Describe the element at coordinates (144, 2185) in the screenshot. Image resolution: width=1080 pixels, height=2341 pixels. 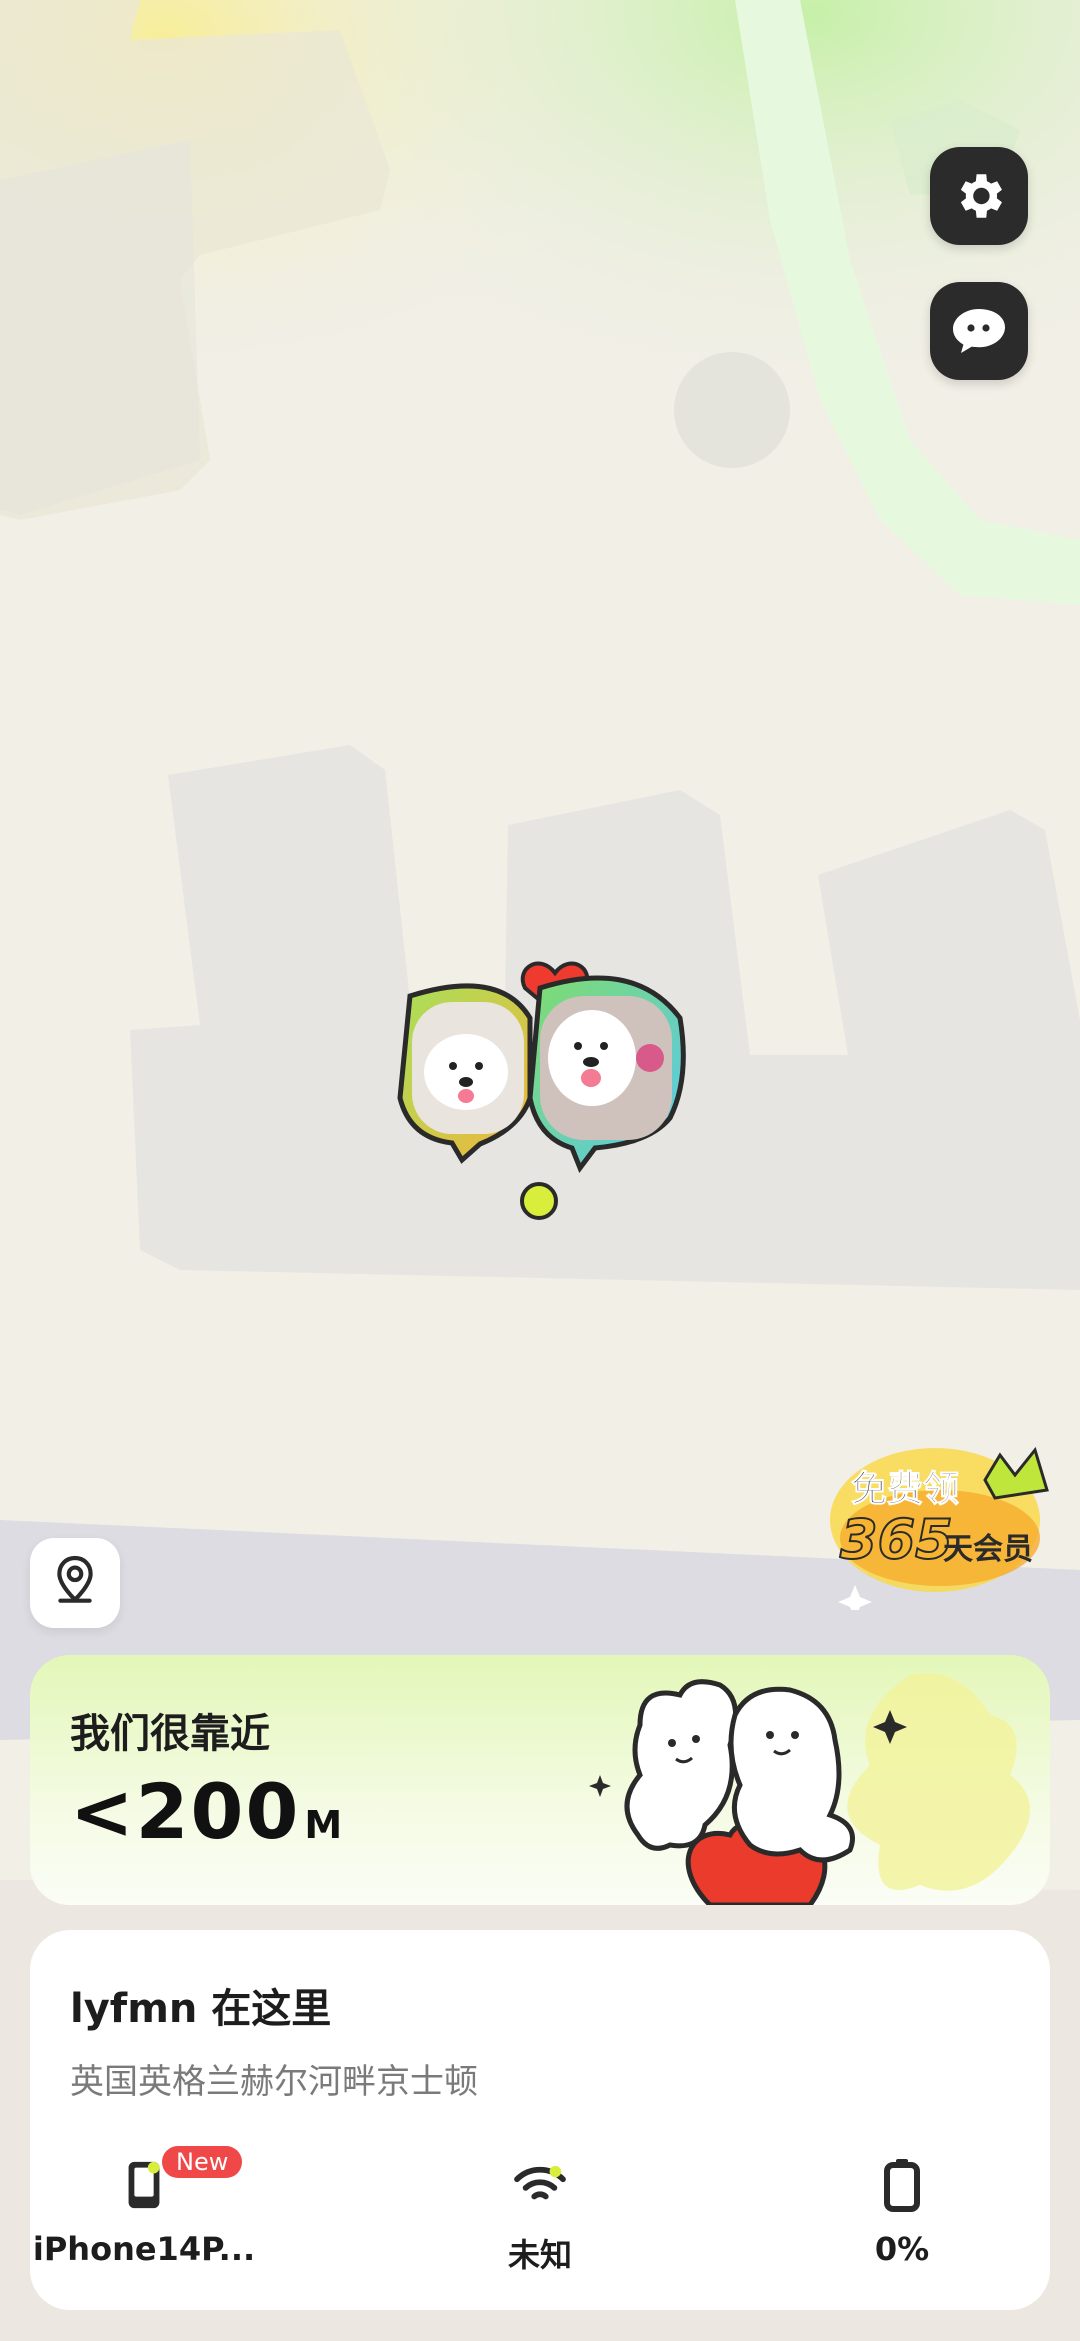
I see `phone-icon` at that location.